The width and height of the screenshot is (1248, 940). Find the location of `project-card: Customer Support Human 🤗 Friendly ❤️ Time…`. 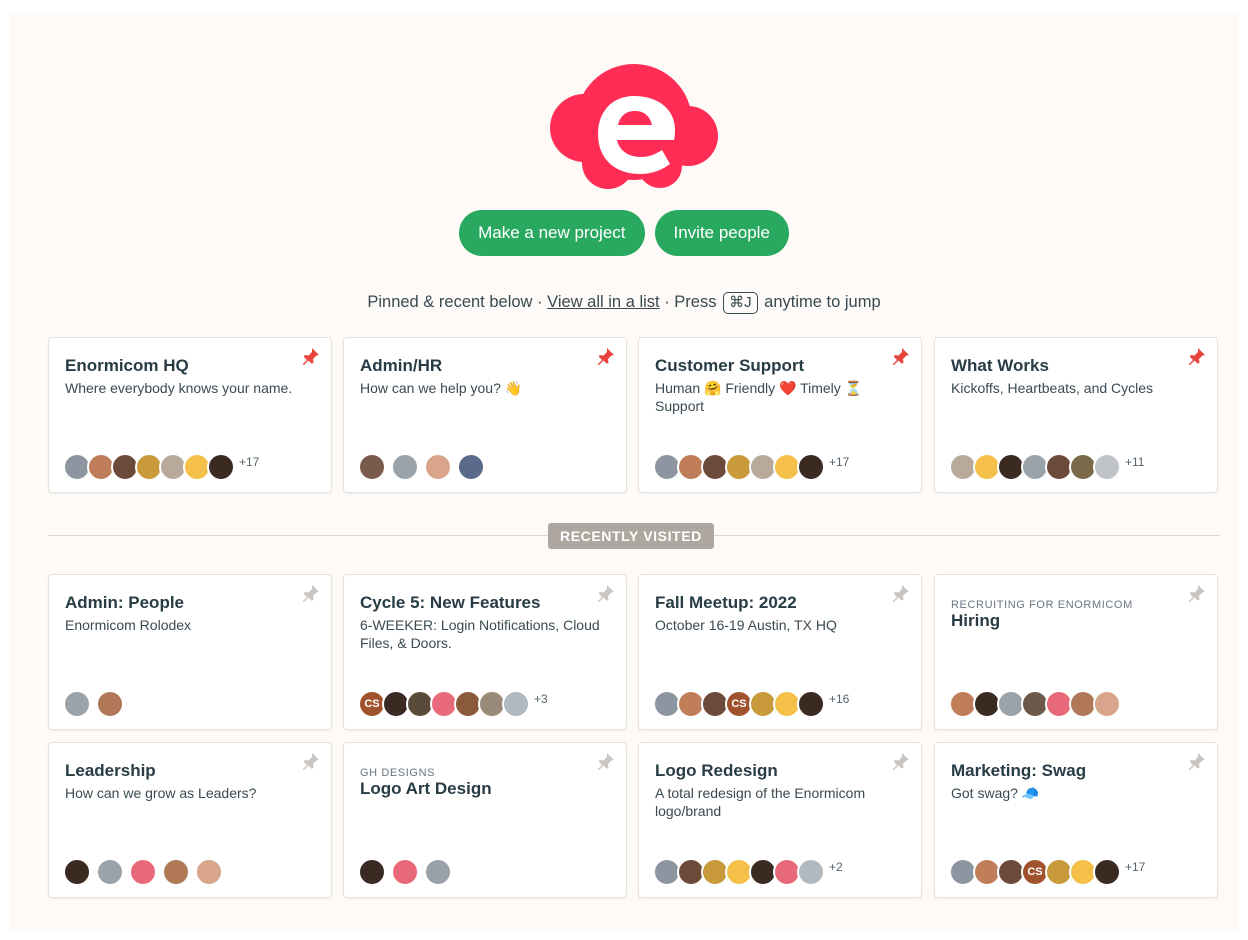

project-card: Customer Support Human 🤗 Friendly ❤️ Time… is located at coordinates (780, 415).